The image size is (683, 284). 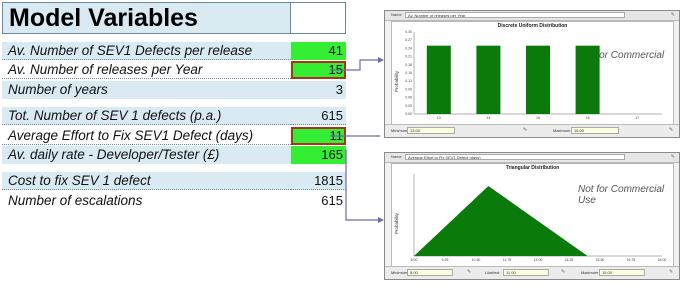 I want to click on discrete-y-tick-label: 0.09, so click(x=408, y=89).